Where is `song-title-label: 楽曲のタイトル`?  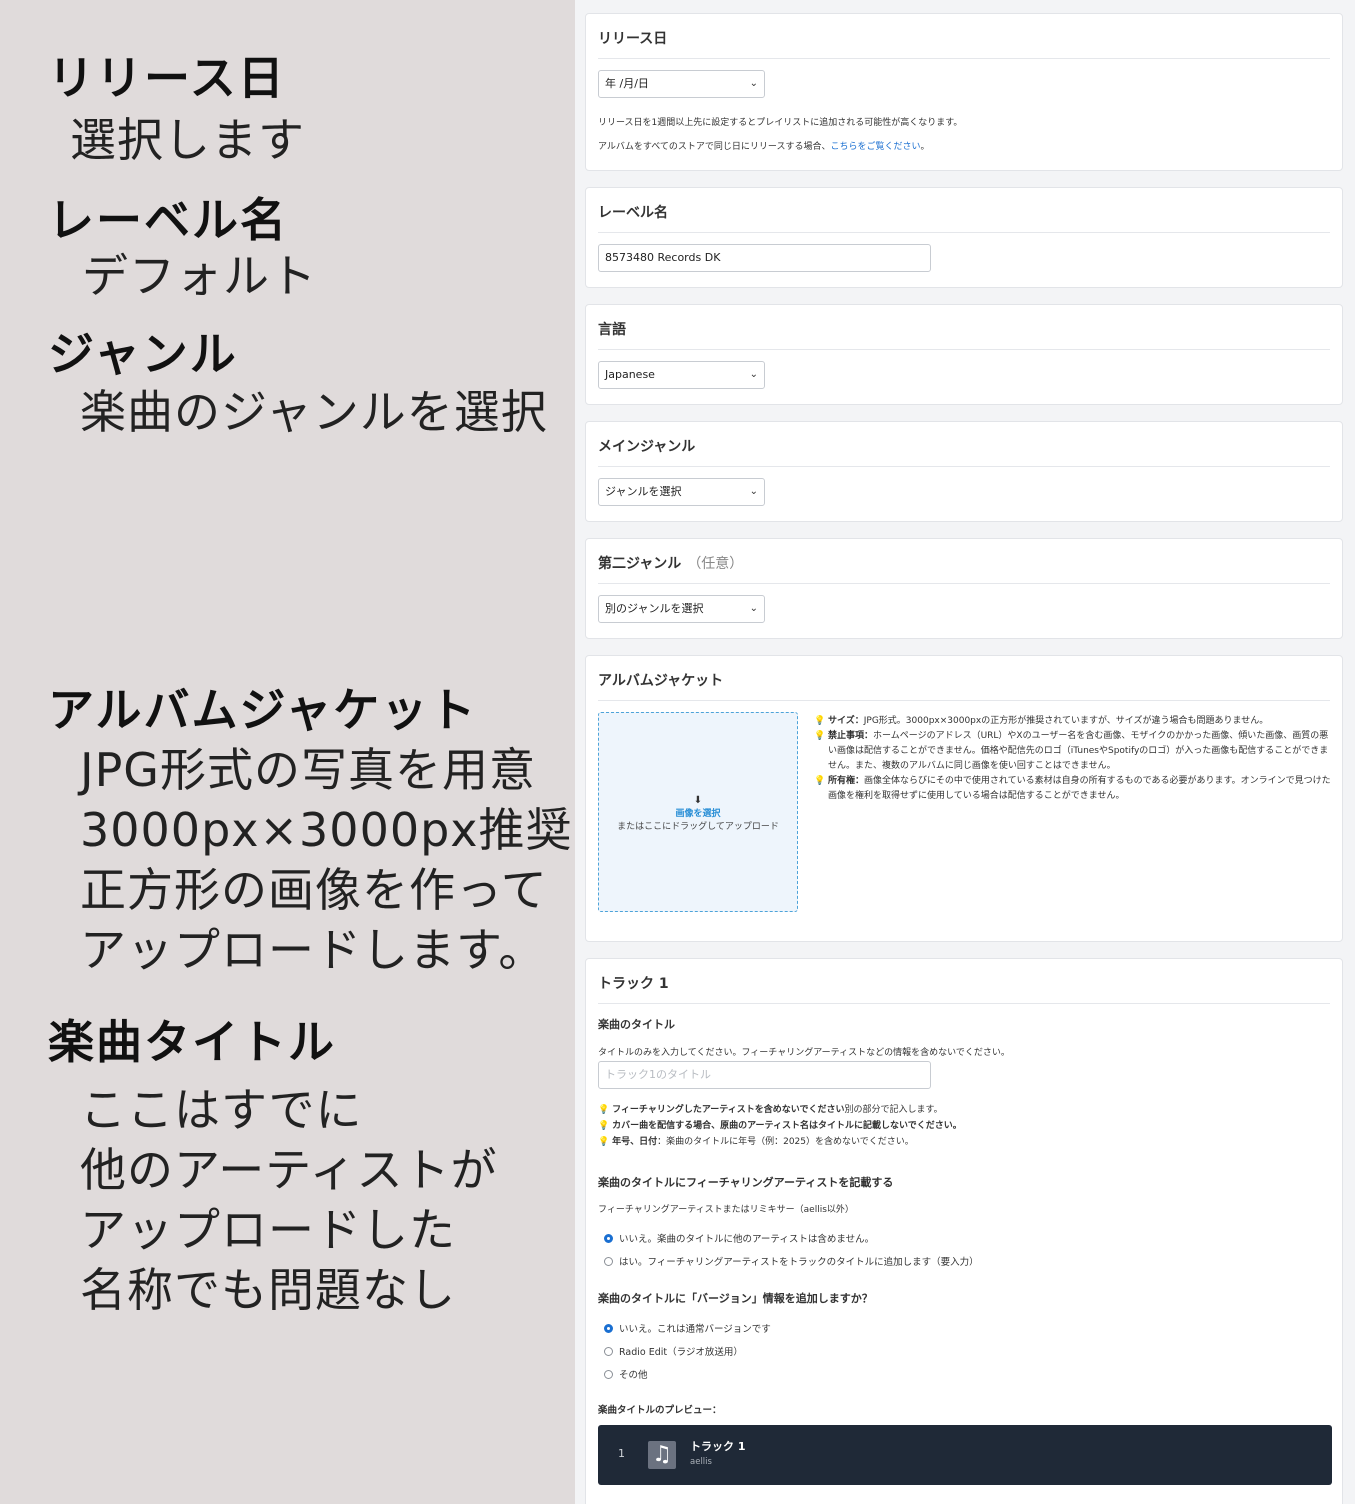 song-title-label: 楽曲のタイトル is located at coordinates (636, 1024).